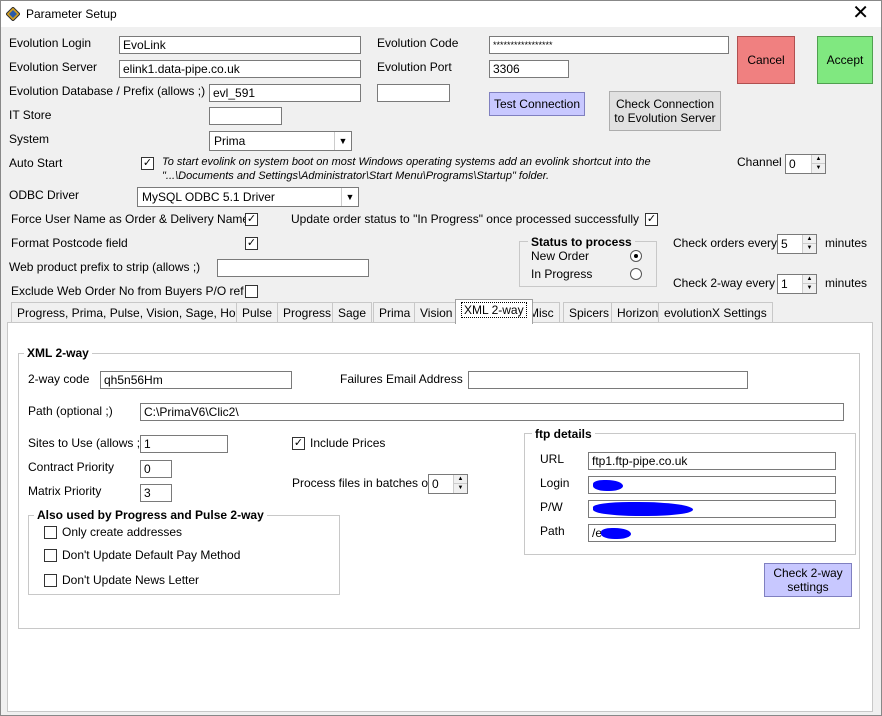  I want to click on odbc-driver-label: ODBC Driver, so click(44, 195).